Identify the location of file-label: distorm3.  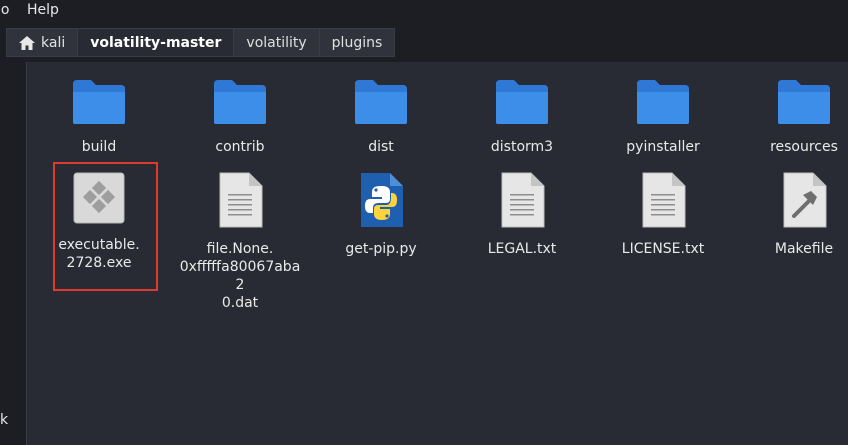
(522, 147).